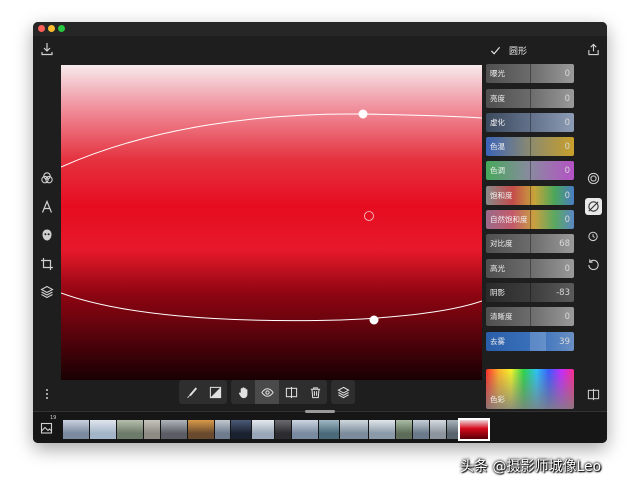 The height and width of the screenshot is (486, 640). I want to click on slider-dehaze: 去雾 39, so click(530, 341).